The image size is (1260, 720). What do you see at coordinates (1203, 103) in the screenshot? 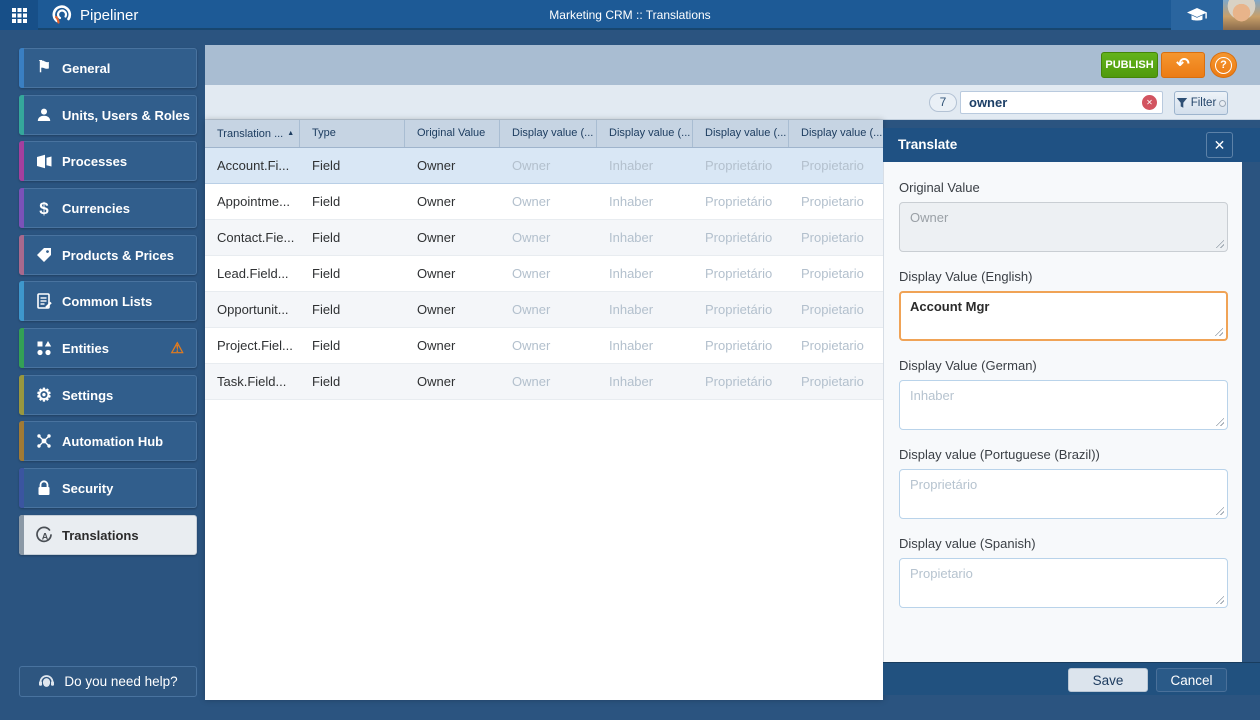
I see `filter-label: Filter` at bounding box center [1203, 103].